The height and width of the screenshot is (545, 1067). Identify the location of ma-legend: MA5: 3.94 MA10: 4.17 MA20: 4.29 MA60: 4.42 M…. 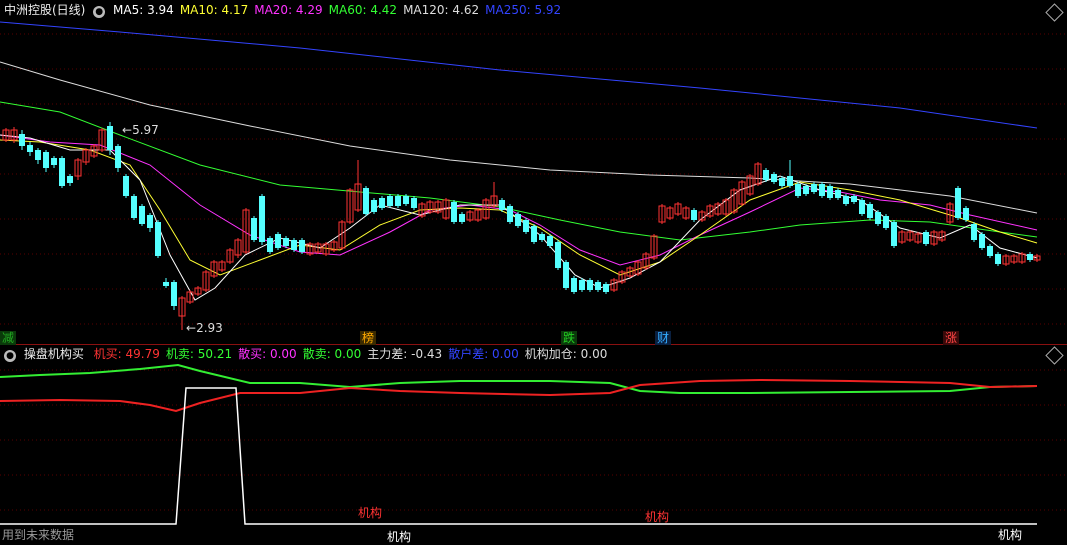
(340, 10).